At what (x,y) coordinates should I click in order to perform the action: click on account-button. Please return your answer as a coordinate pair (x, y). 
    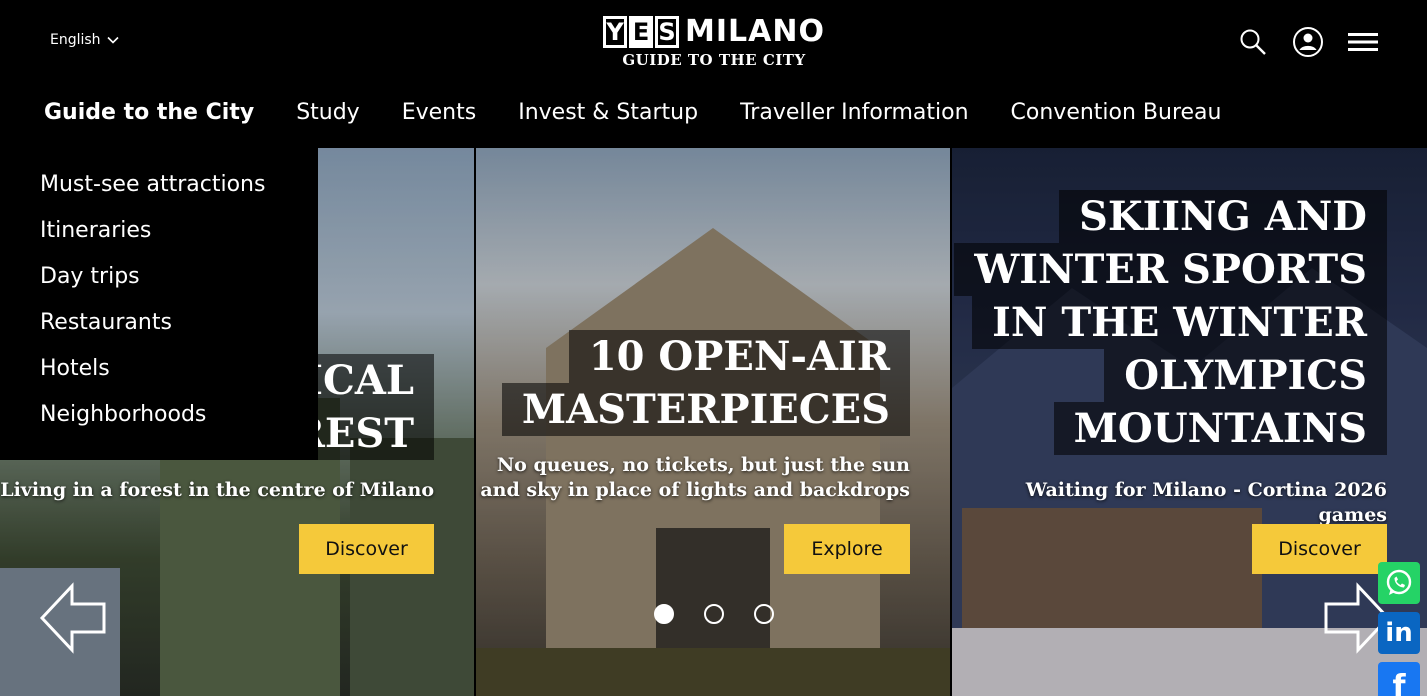
    Looking at the image, I should click on (1308, 42).